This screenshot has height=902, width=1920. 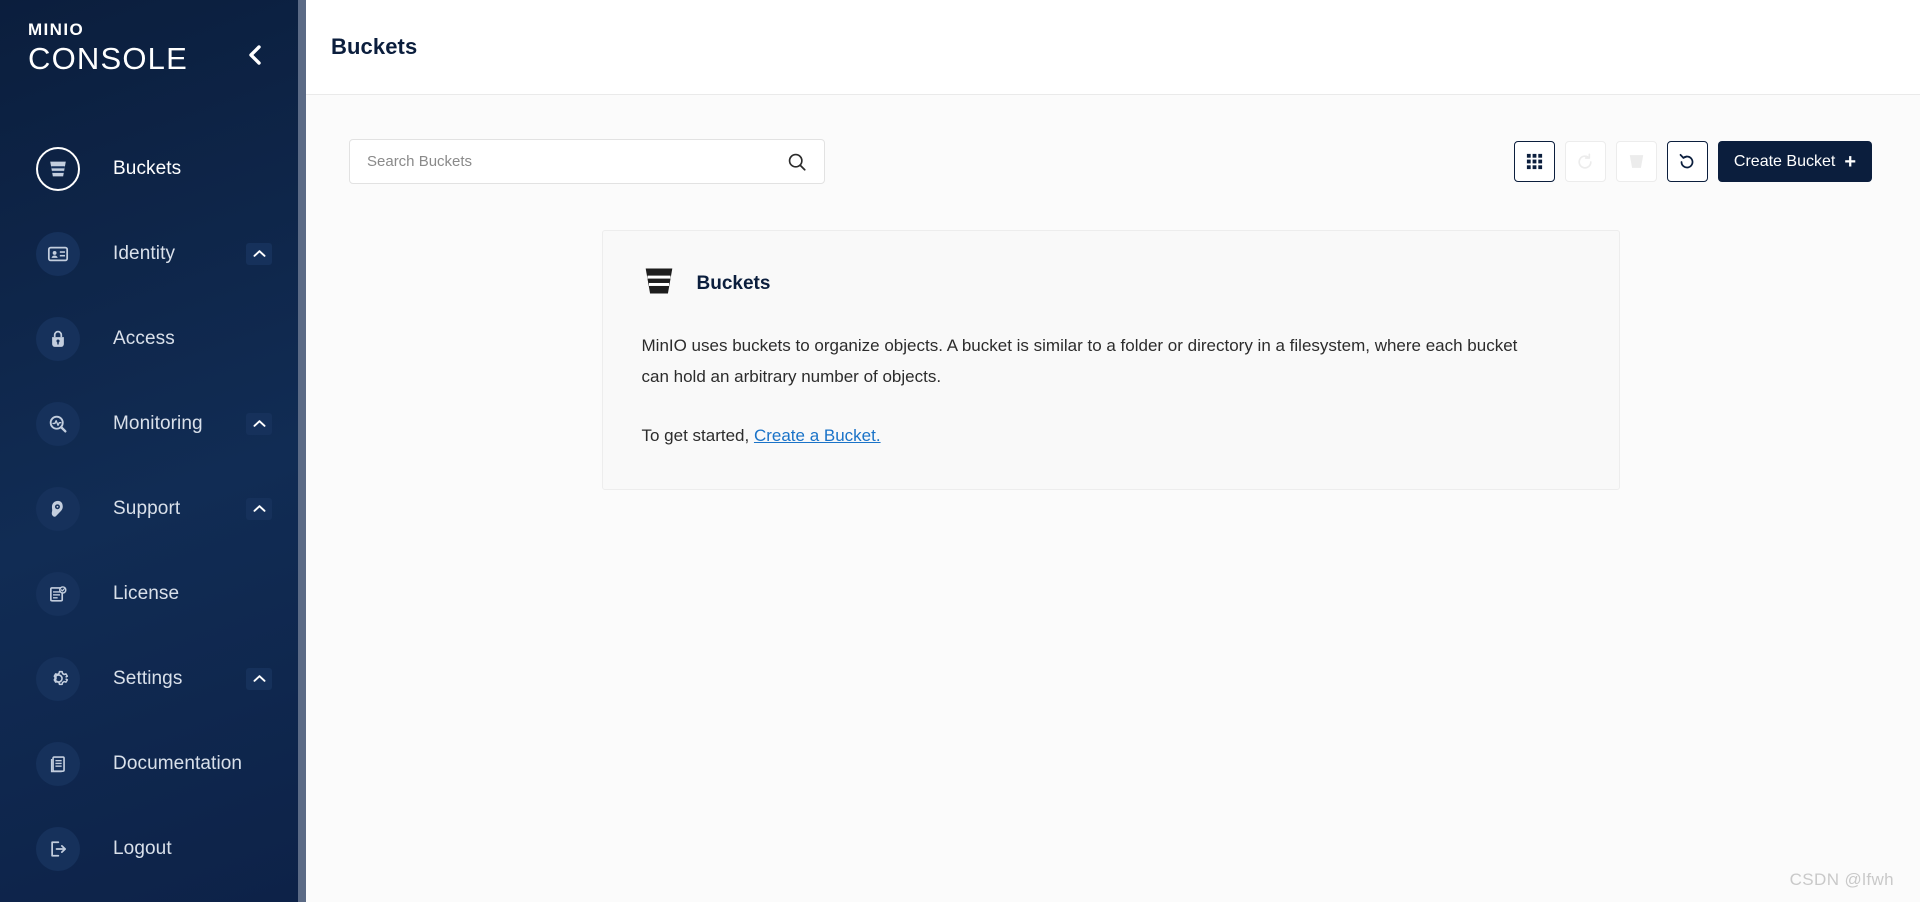 I want to click on lifecycle-button, so click(x=1585, y=161).